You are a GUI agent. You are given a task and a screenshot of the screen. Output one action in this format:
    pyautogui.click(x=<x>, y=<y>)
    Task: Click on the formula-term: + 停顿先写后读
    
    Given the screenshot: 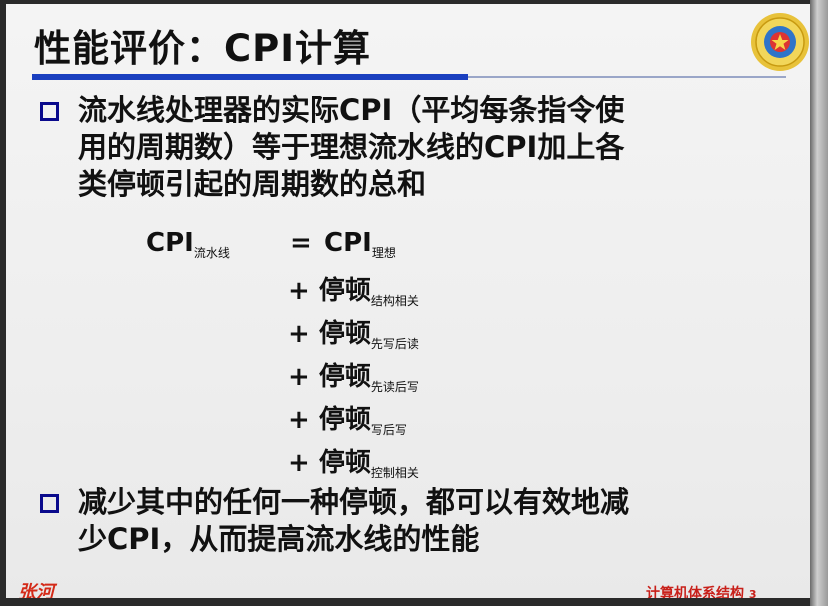 What is the action you would take?
    pyautogui.click(x=353, y=332)
    